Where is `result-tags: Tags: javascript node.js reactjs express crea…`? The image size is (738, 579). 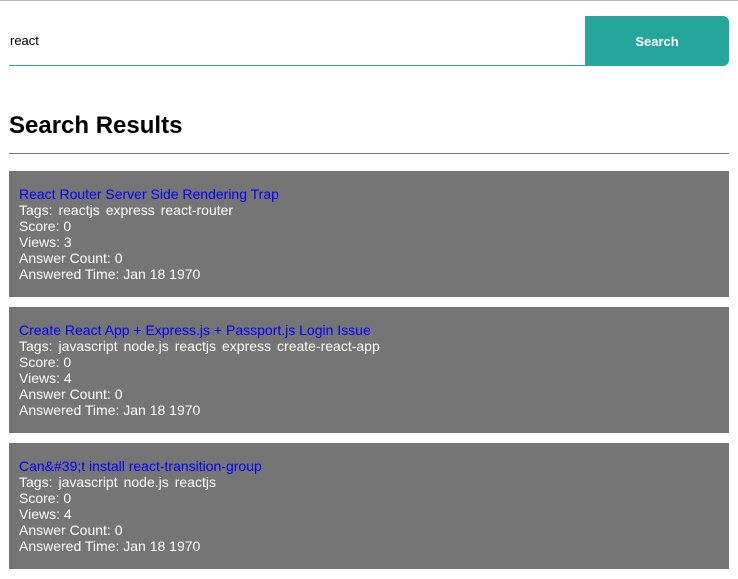 result-tags: Tags: javascript node.js reactjs express crea… is located at coordinates (369, 346).